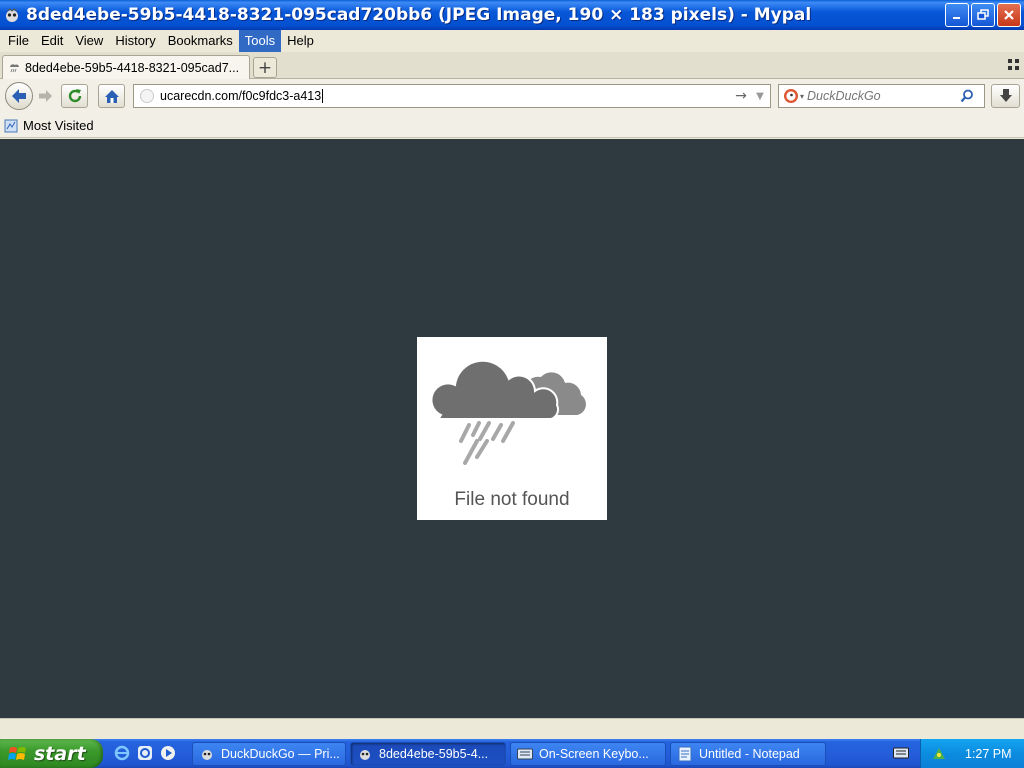 This screenshot has width=1024, height=768. Describe the element at coordinates (89, 41) in the screenshot. I see `menu-view: View` at that location.